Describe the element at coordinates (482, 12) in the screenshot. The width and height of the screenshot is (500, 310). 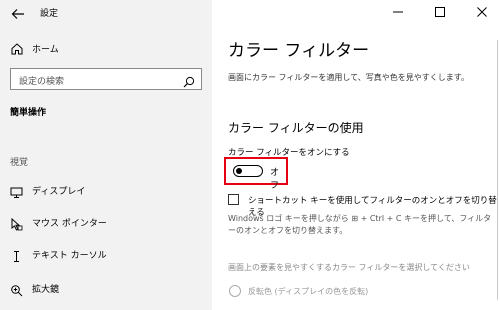
I see `close-icon` at that location.